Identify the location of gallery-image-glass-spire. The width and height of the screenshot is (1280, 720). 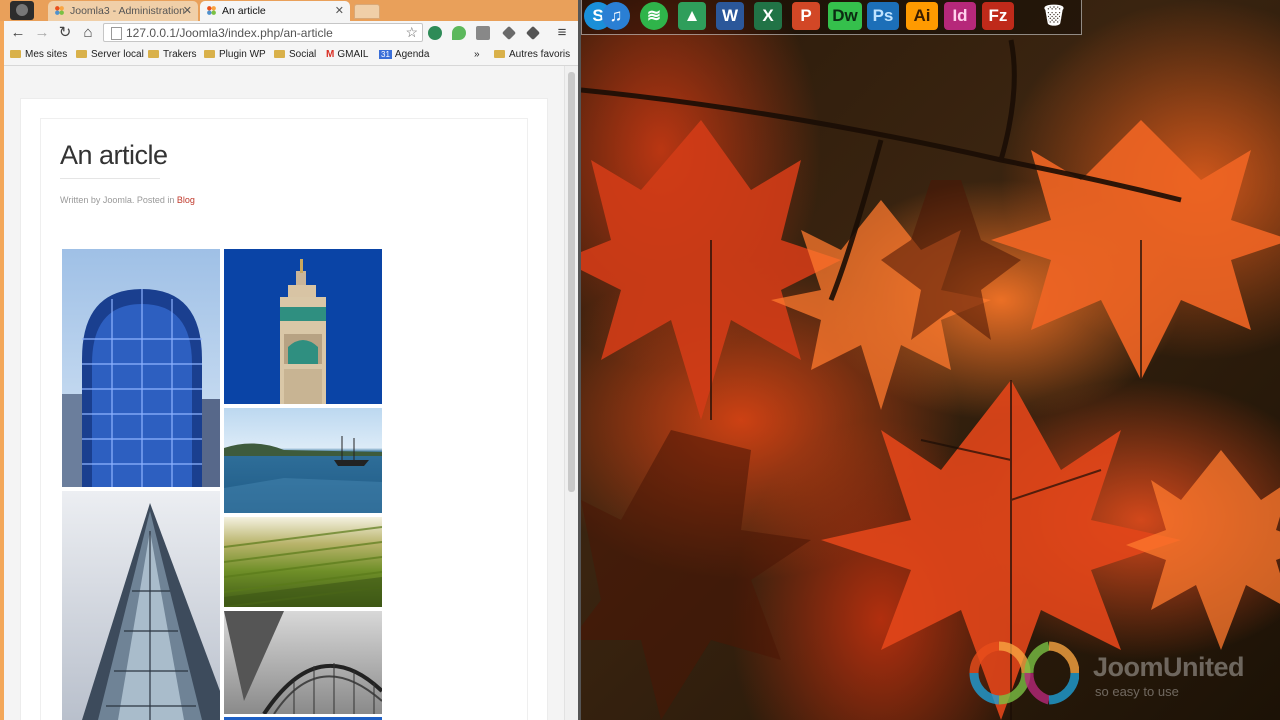
(141, 605).